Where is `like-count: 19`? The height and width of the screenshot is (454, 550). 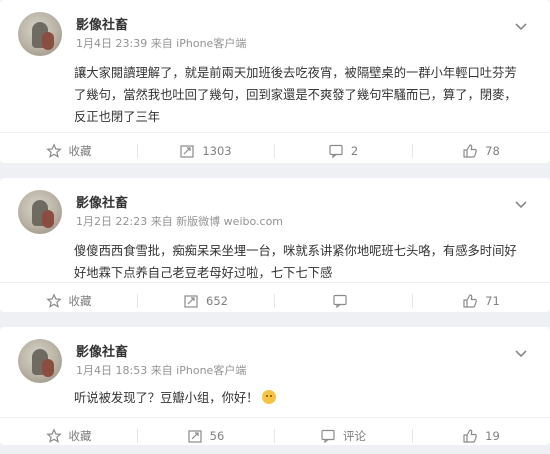
like-count: 19 is located at coordinates (492, 436).